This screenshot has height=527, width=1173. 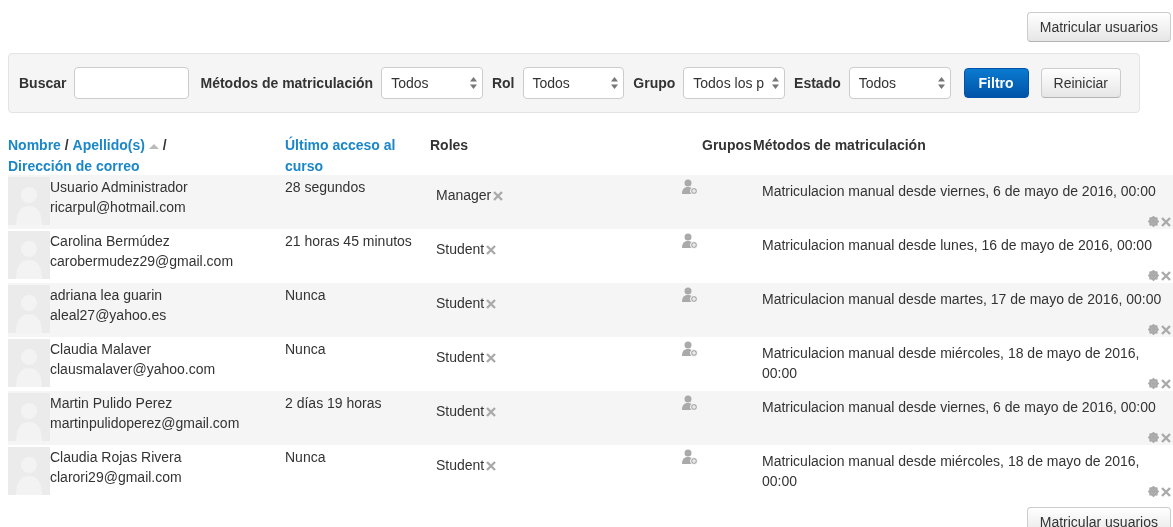 I want to click on filter-button: Filtro, so click(x=996, y=83).